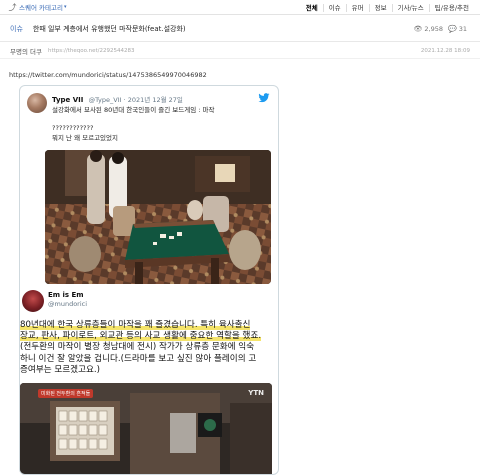 Image resolution: width=480 pixels, height=475 pixels. I want to click on tweet-line: 하니 이건 잘 알았을 겁니다.(드라마를 보고 싶진 않아 플레이의 고, so click(138, 358).